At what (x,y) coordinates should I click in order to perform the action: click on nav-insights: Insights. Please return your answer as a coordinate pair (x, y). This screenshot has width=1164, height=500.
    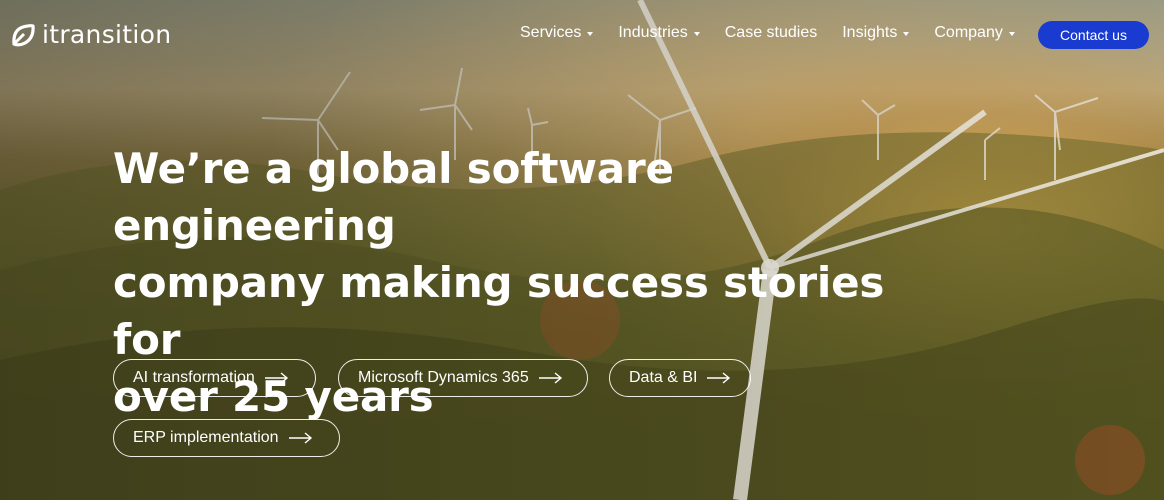
    Looking at the image, I should click on (876, 33).